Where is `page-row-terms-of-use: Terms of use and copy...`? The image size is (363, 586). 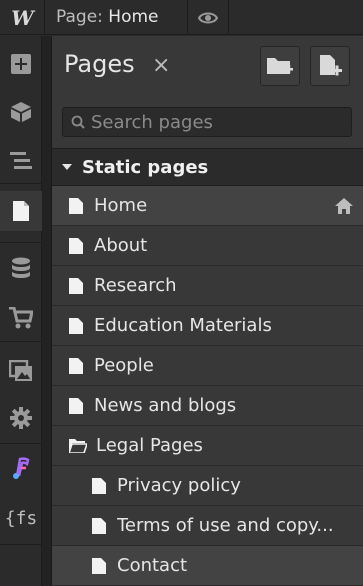 page-row-terms-of-use: Terms of use and copy... is located at coordinates (207, 526).